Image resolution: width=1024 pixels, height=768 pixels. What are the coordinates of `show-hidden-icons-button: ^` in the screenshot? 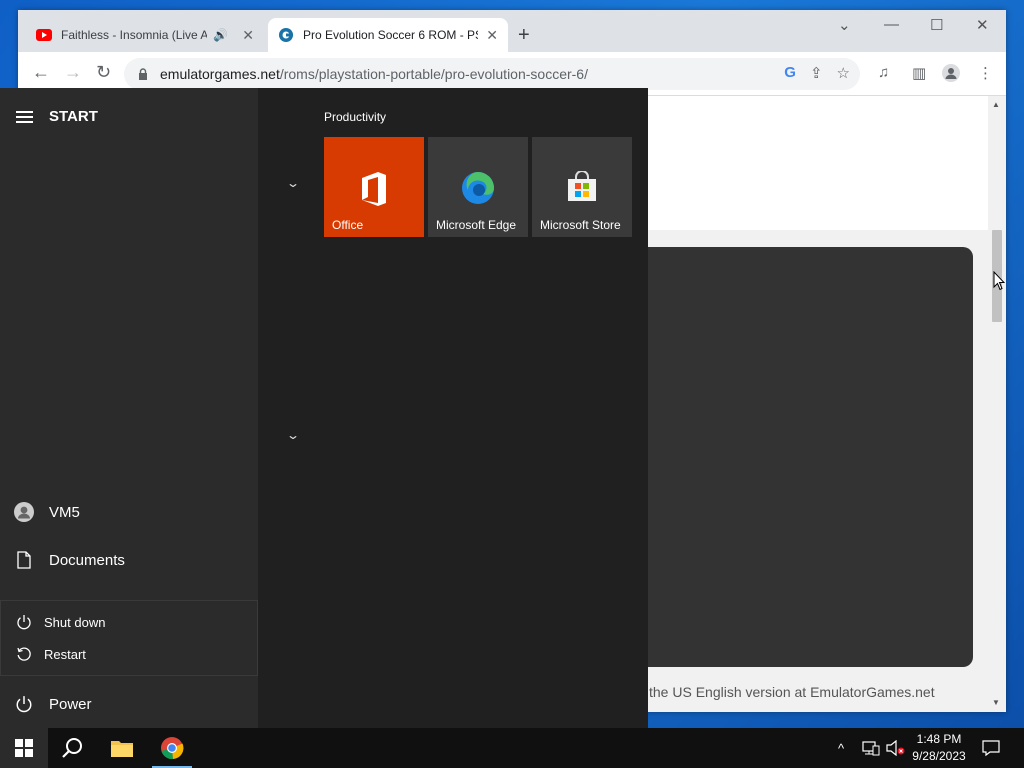 It's located at (841, 748).